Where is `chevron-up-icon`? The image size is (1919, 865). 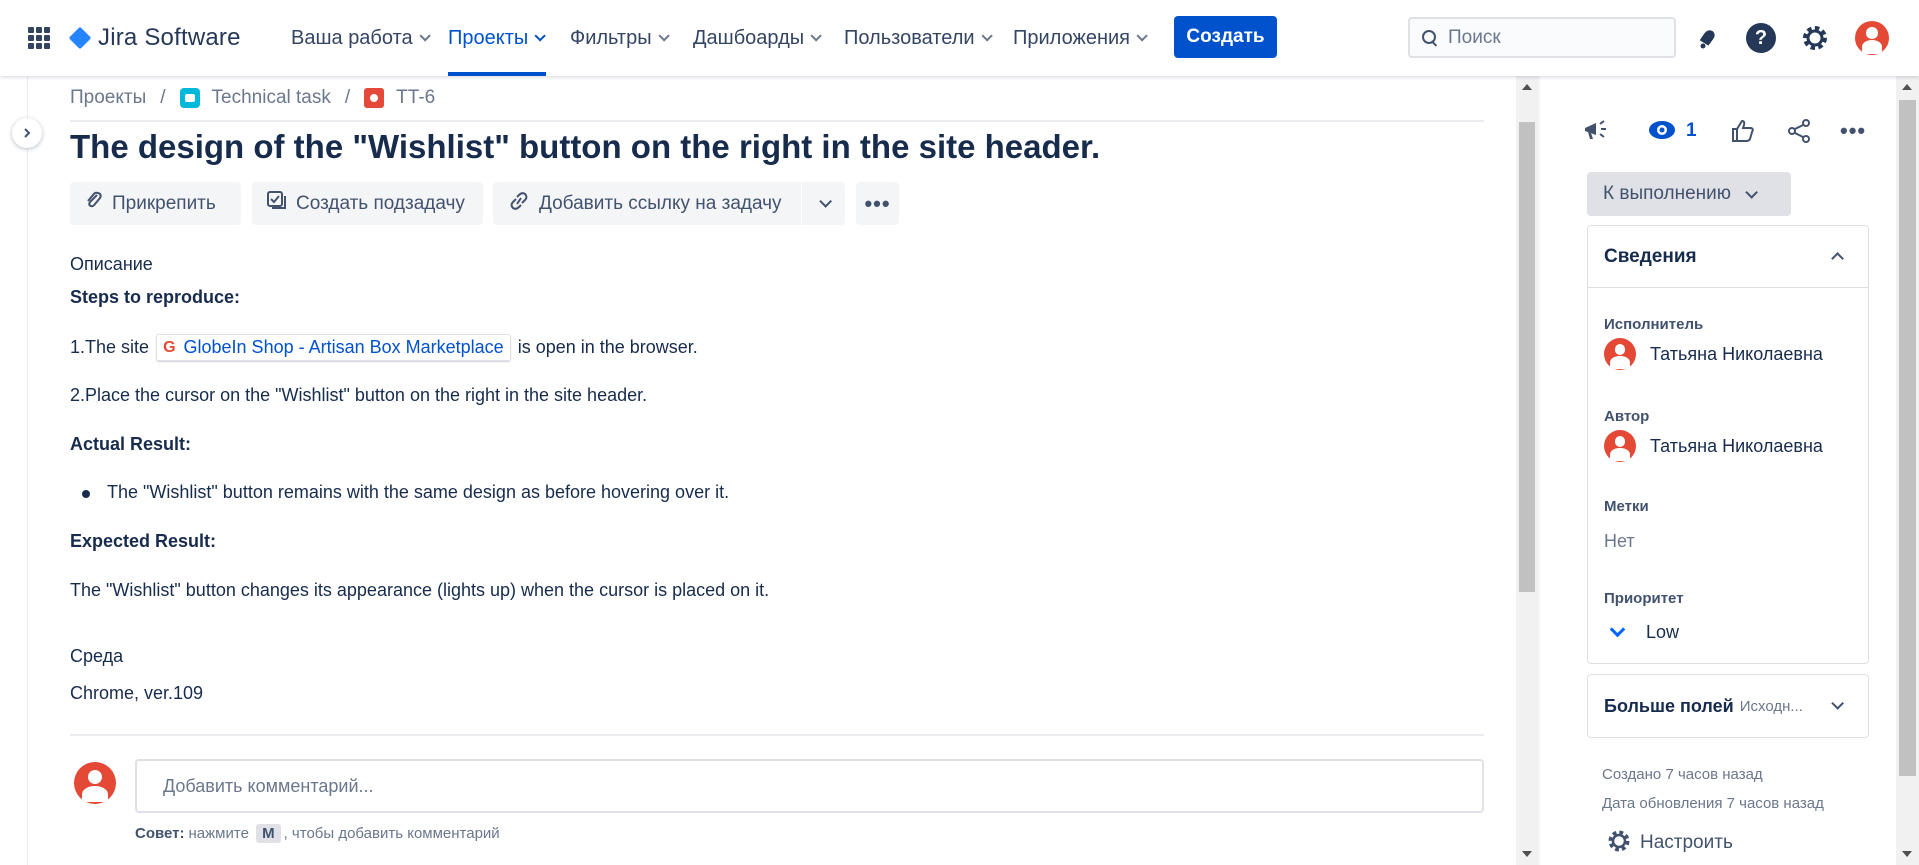
chevron-up-icon is located at coordinates (1837, 258).